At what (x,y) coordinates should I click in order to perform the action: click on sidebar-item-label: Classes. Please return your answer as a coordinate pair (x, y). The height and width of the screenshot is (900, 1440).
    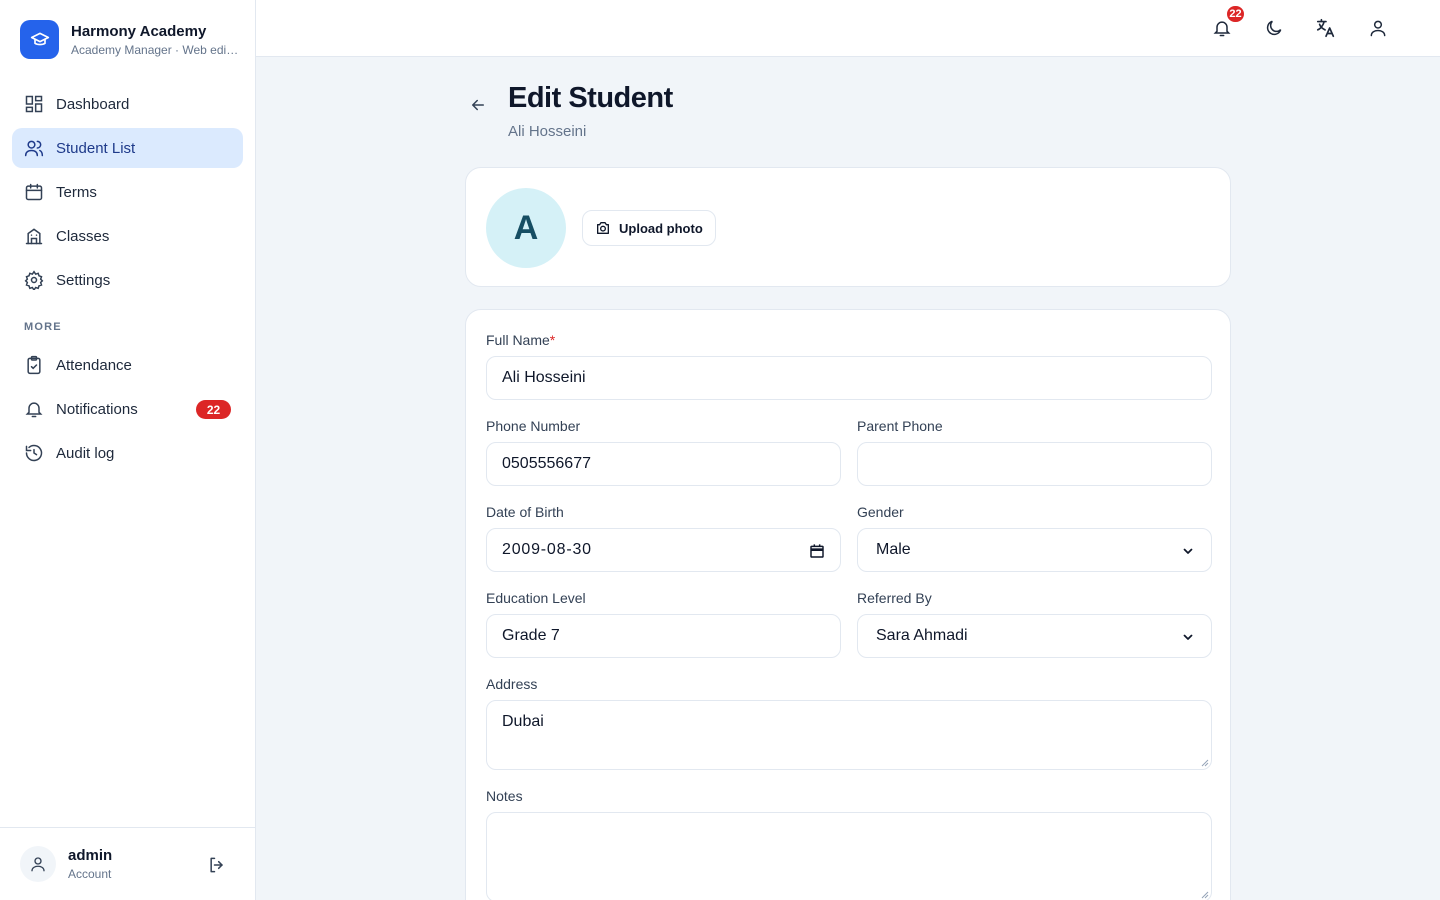
    Looking at the image, I should click on (83, 236).